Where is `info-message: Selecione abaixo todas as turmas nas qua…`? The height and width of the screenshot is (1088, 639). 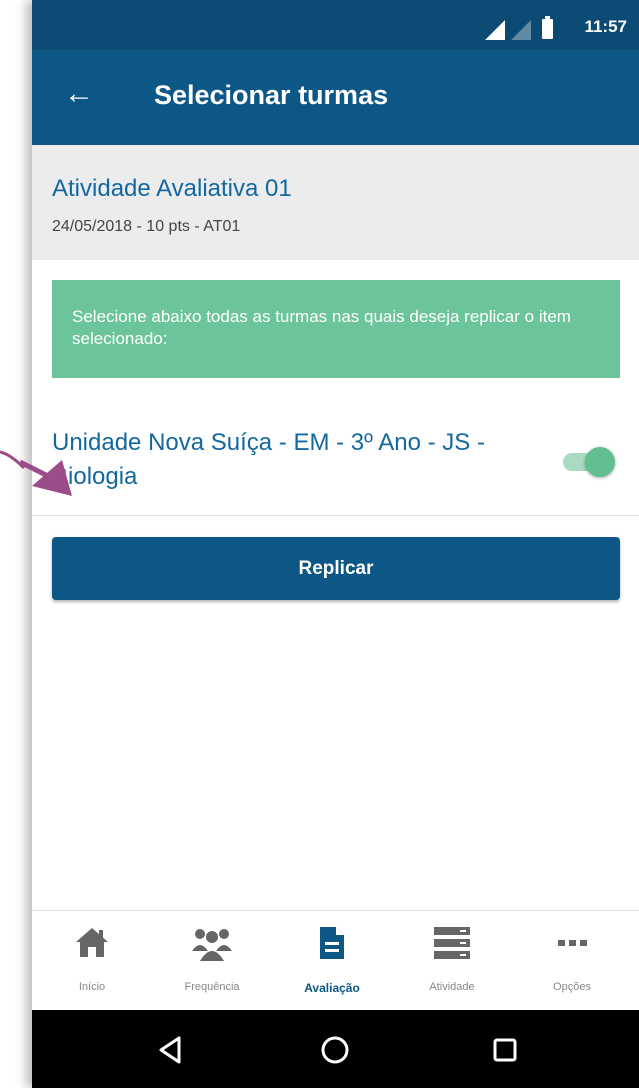
info-message: Selecione abaixo todas as turmas nas qua… is located at coordinates (336, 329).